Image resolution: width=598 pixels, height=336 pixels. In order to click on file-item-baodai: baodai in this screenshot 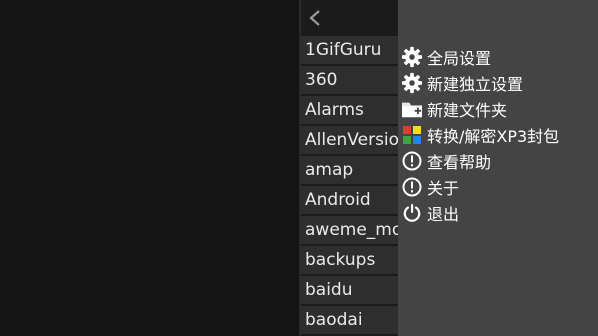, I will do `click(349, 320)`.